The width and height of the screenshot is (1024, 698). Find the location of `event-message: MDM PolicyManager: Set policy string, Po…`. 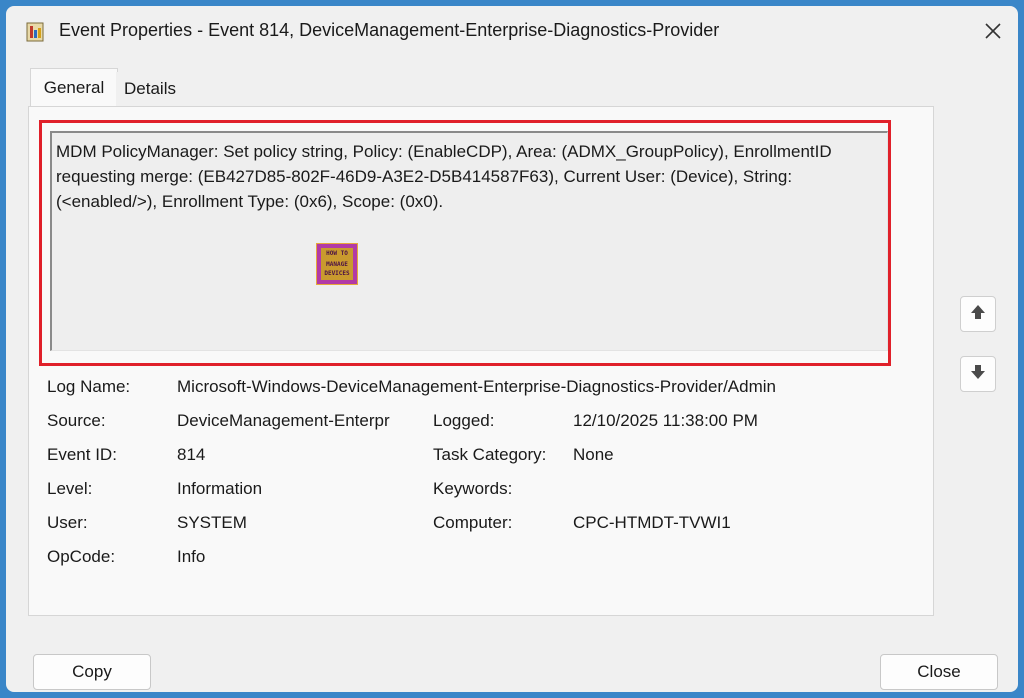

event-message: MDM PolicyManager: Set policy string, Po… is located at coordinates (444, 176).